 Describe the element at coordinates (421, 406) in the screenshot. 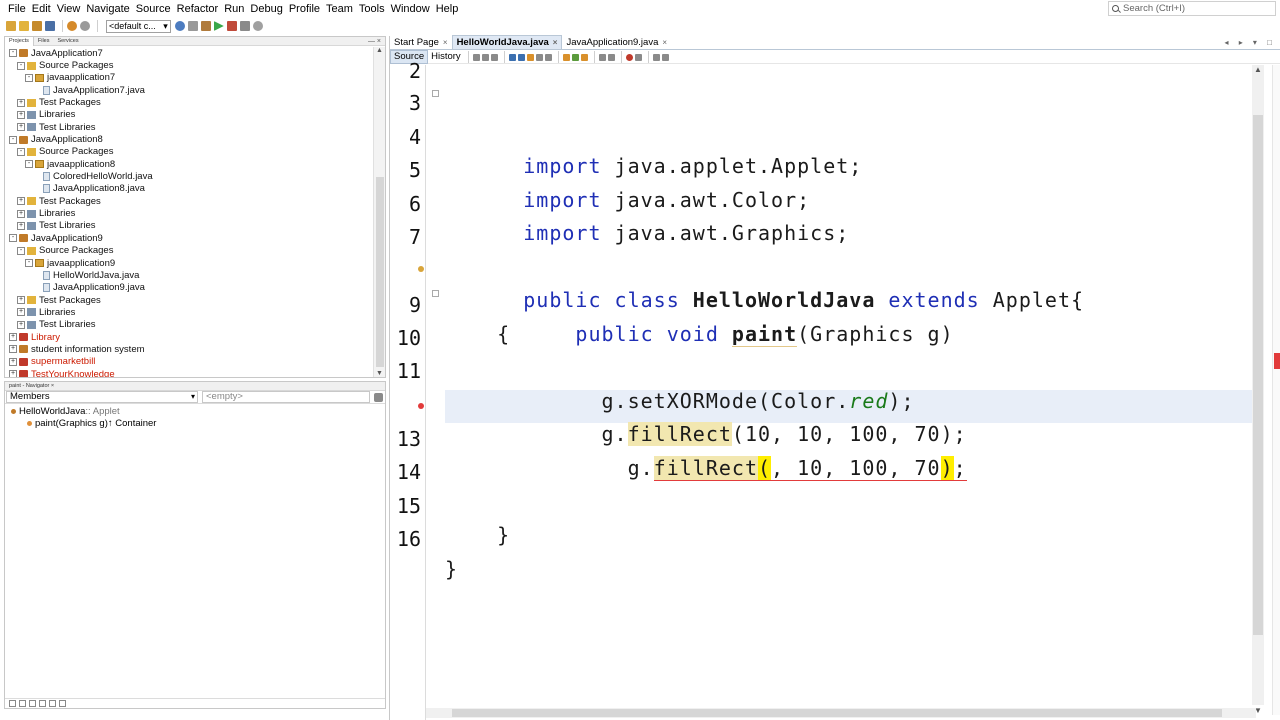

I see `error-marker-icon` at that location.